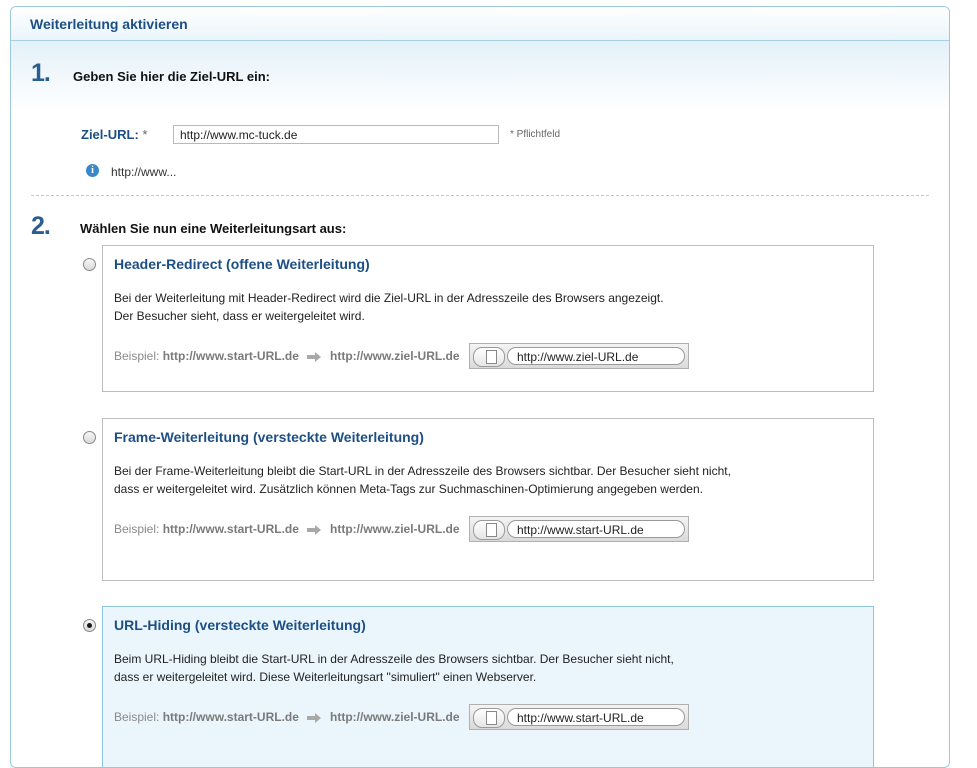  I want to click on section-divider, so click(480, 195).